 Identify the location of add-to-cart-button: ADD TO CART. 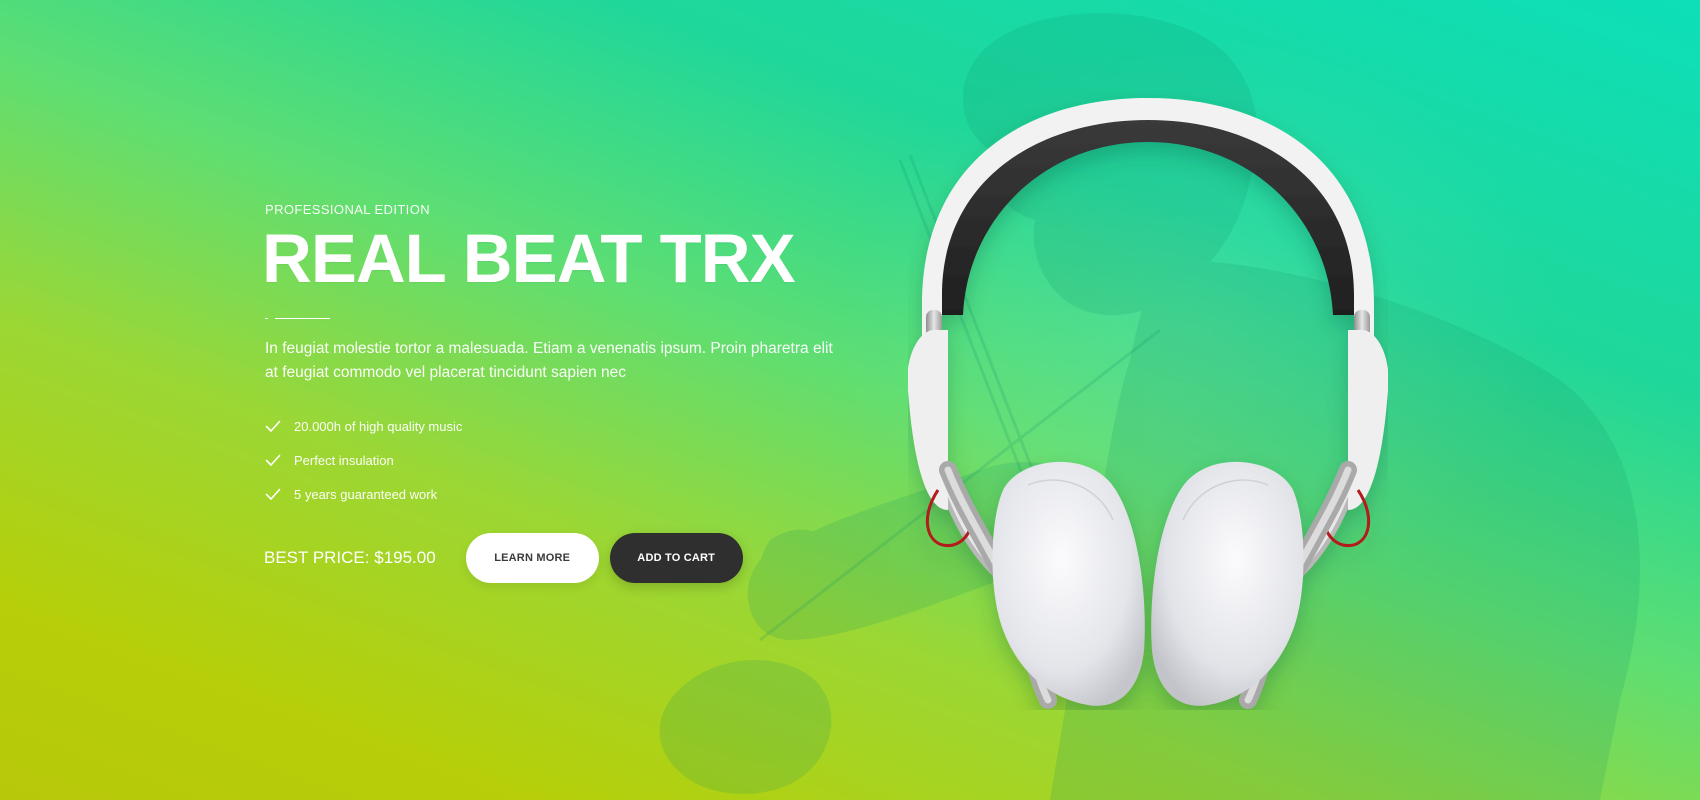
(676, 558).